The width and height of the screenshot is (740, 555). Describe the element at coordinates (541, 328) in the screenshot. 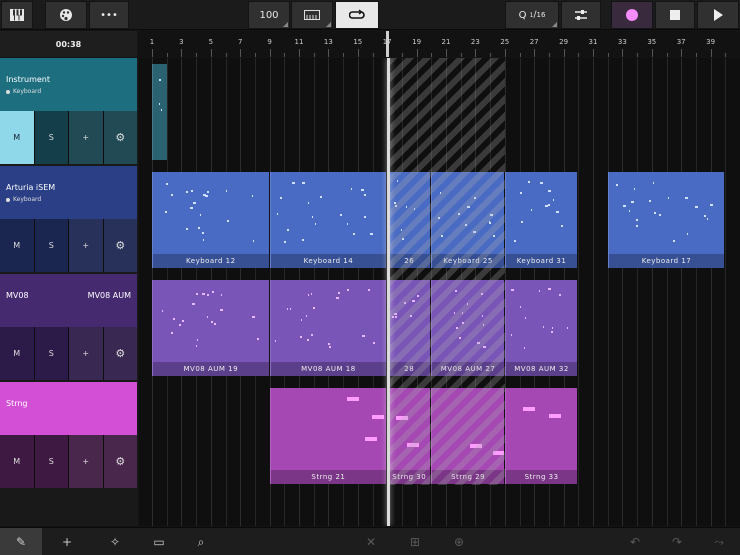

I see `region-clip: MV08 AUM 32` at that location.